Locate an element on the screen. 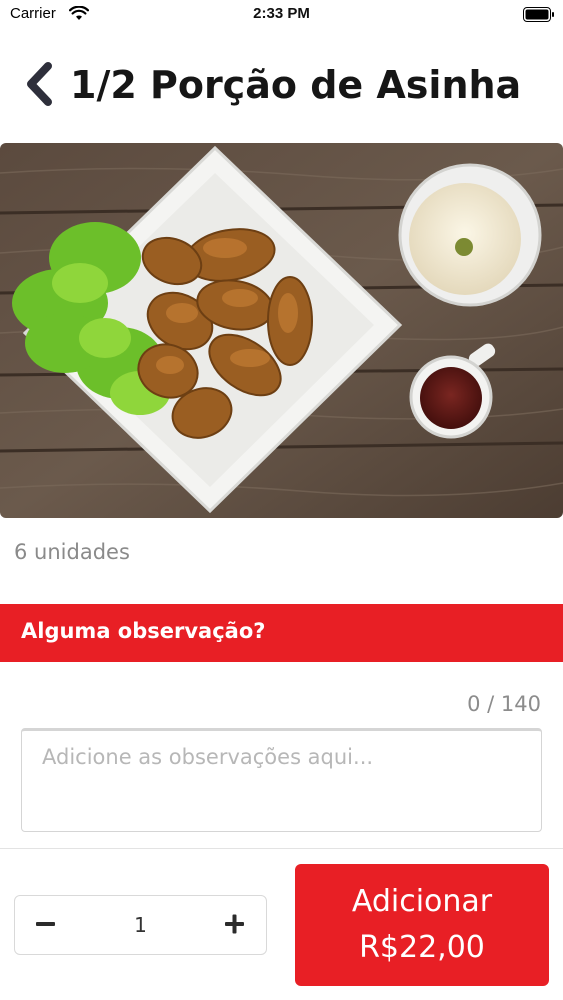 The image size is (563, 1000). status-bar: Carrier 2:33 PM is located at coordinates (281, 15).